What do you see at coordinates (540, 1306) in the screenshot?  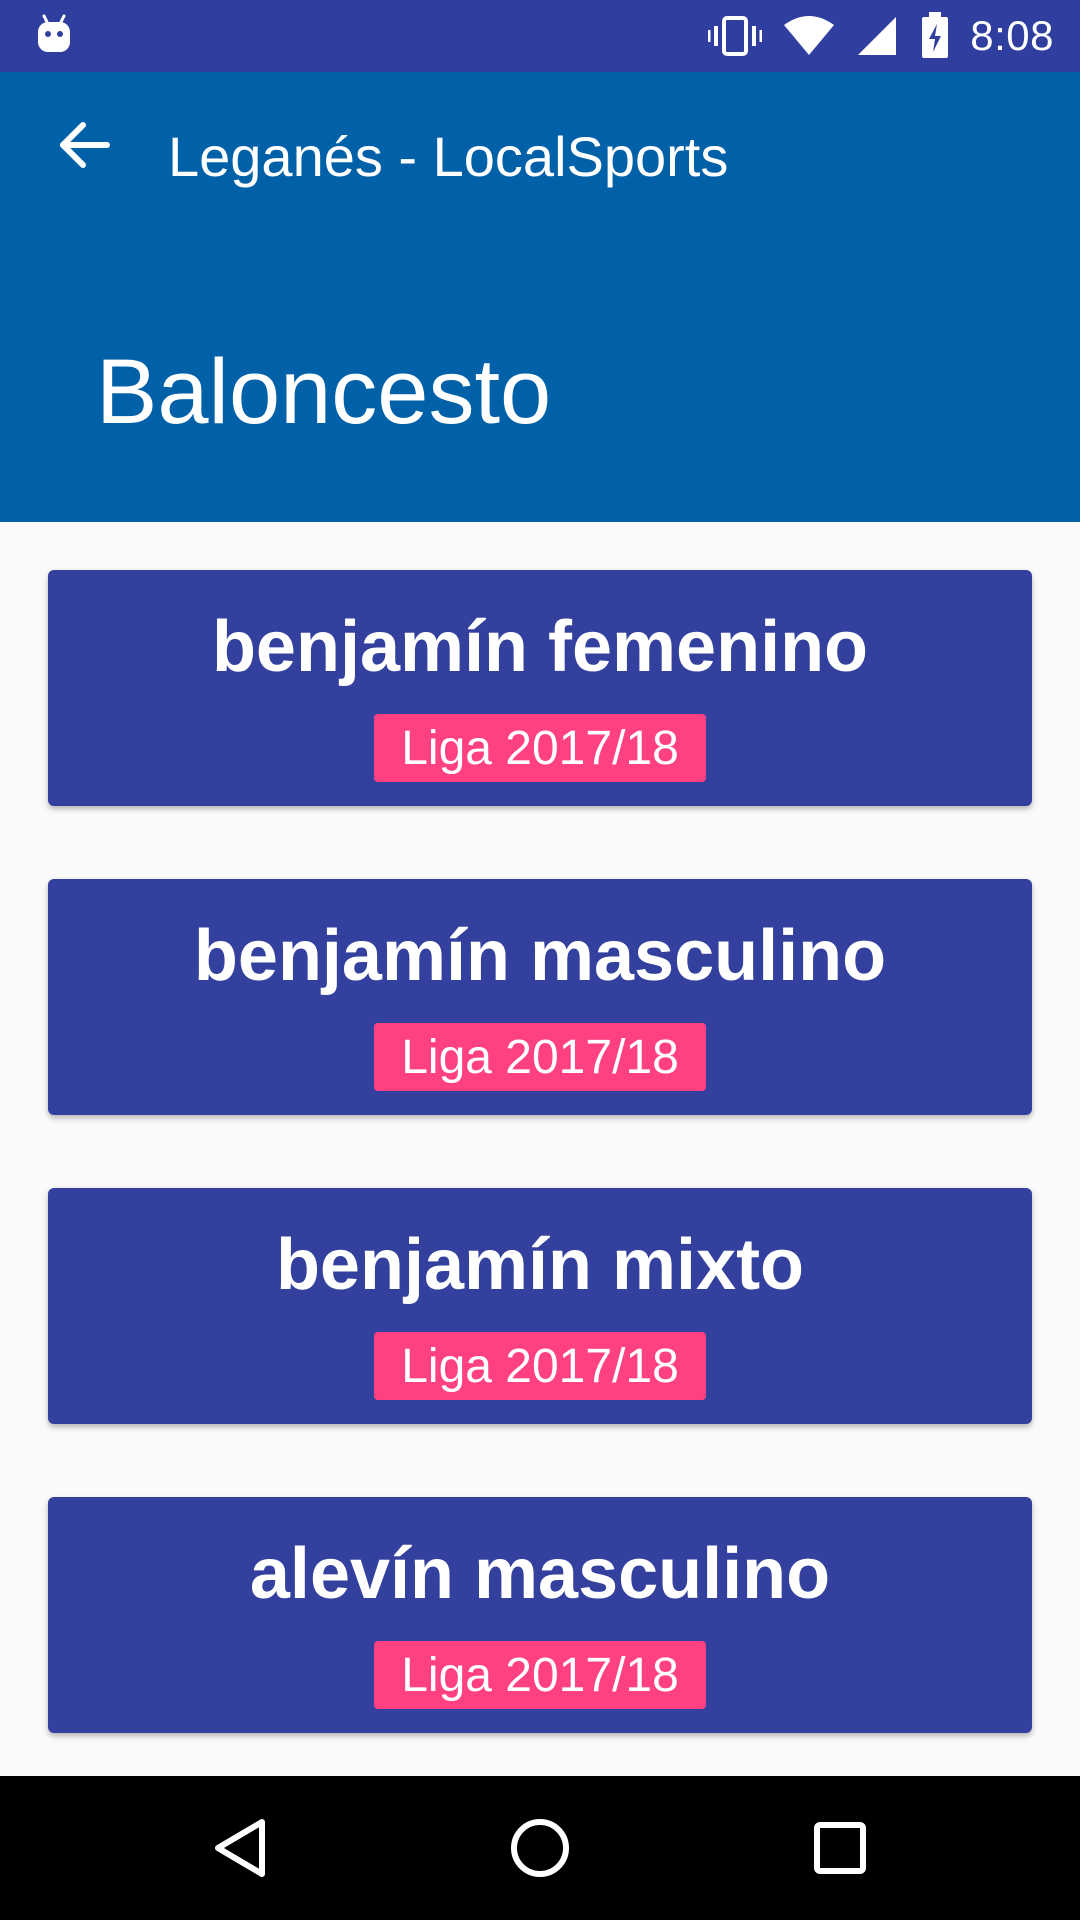 I see `category-card-benjamin-mixto: benjamín mixto Liga 2017/18` at bounding box center [540, 1306].